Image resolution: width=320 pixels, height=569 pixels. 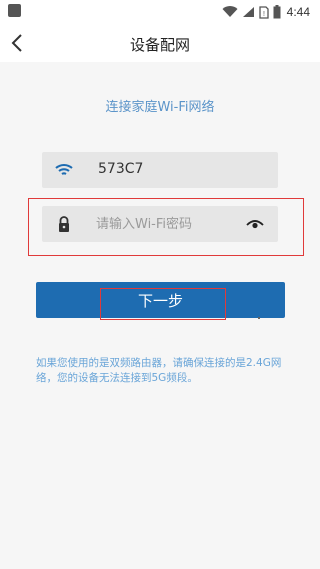 I want to click on status-bar: ! 4:44, so click(x=160, y=12).